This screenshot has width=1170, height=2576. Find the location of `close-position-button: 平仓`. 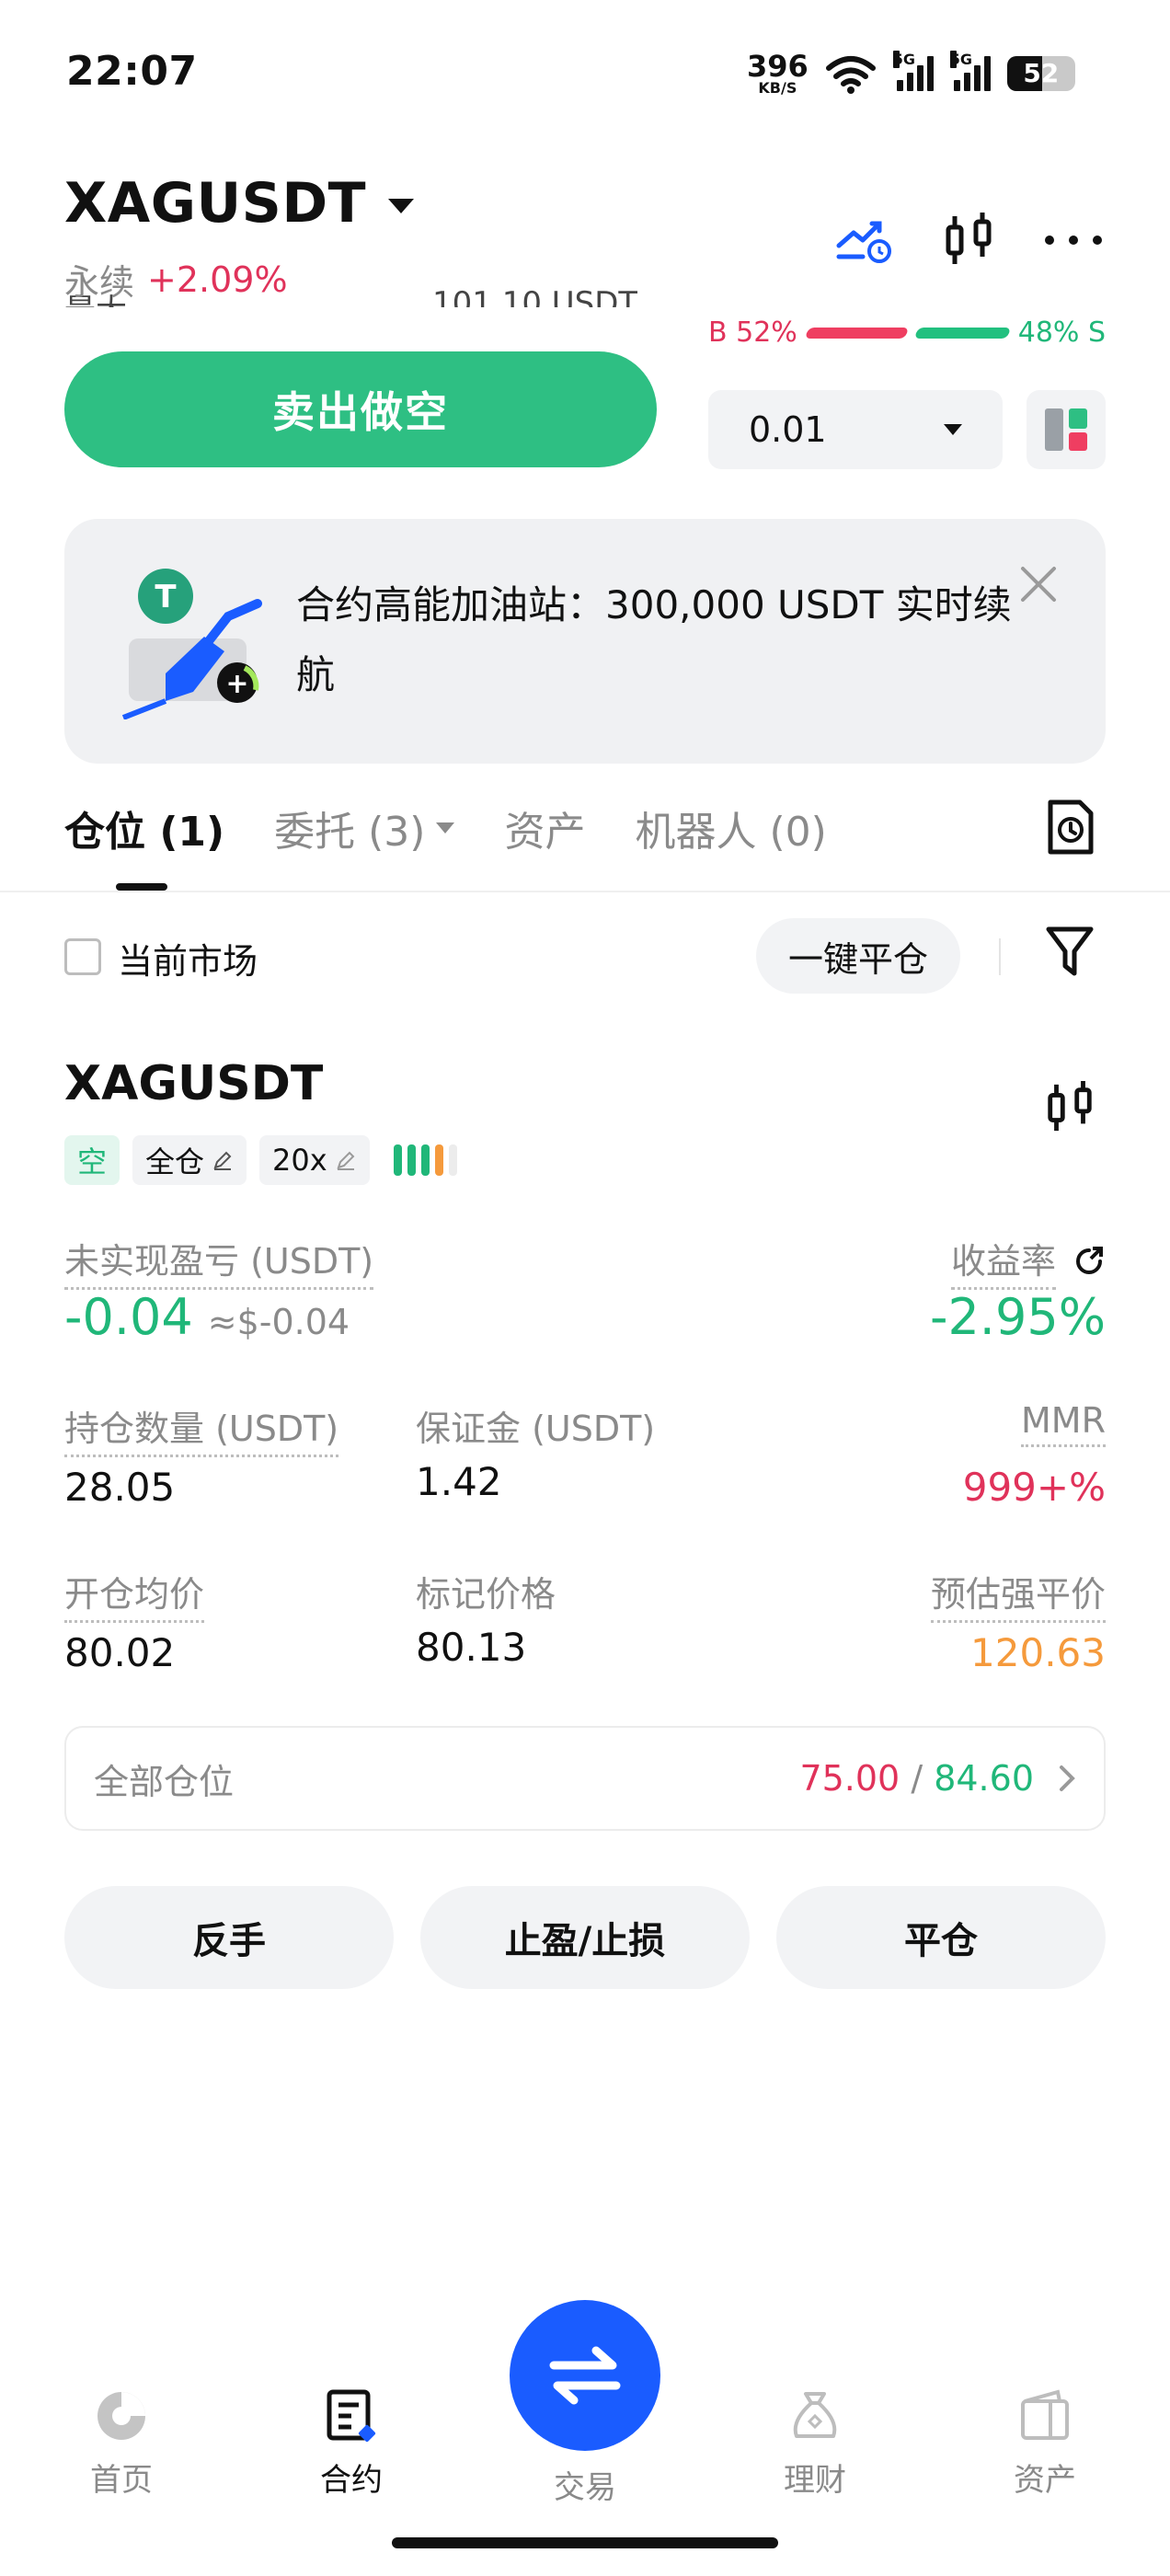

close-position-button: 平仓 is located at coordinates (941, 1937).